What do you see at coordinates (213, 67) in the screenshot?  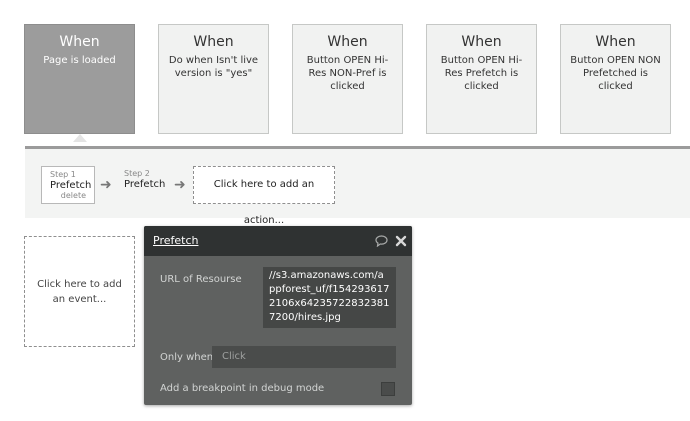 I see `event-card-description: Do when Isn't live version is "yes"` at bounding box center [213, 67].